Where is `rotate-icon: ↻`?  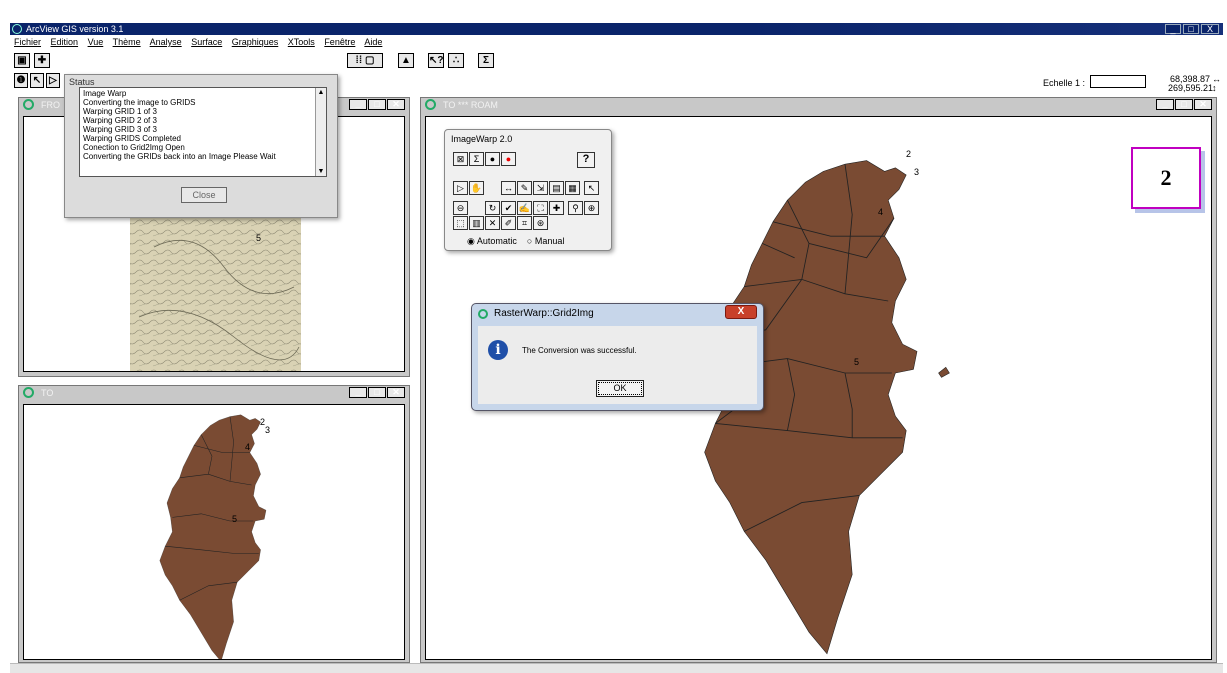 rotate-icon: ↻ is located at coordinates (492, 208).